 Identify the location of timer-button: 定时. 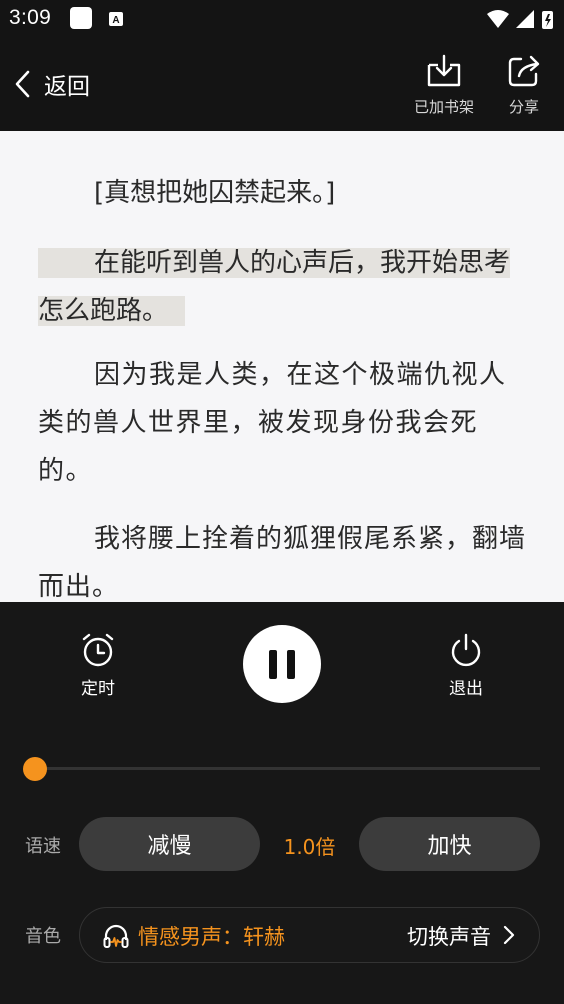
(98, 665).